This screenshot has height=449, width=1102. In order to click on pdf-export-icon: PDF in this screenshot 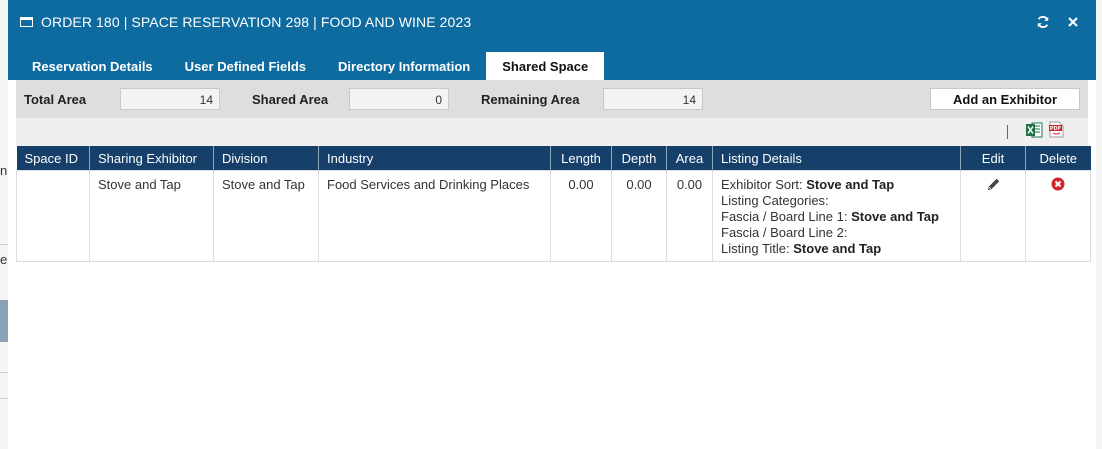, I will do `click(1056, 132)`.